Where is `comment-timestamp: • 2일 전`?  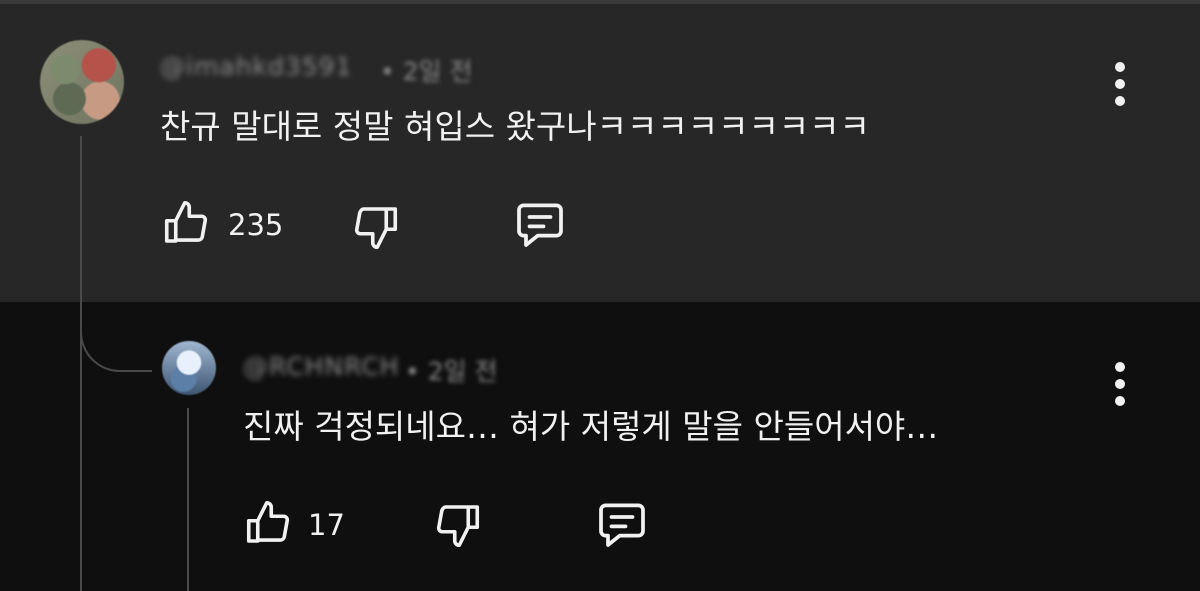 comment-timestamp: • 2일 전 is located at coordinates (426, 71).